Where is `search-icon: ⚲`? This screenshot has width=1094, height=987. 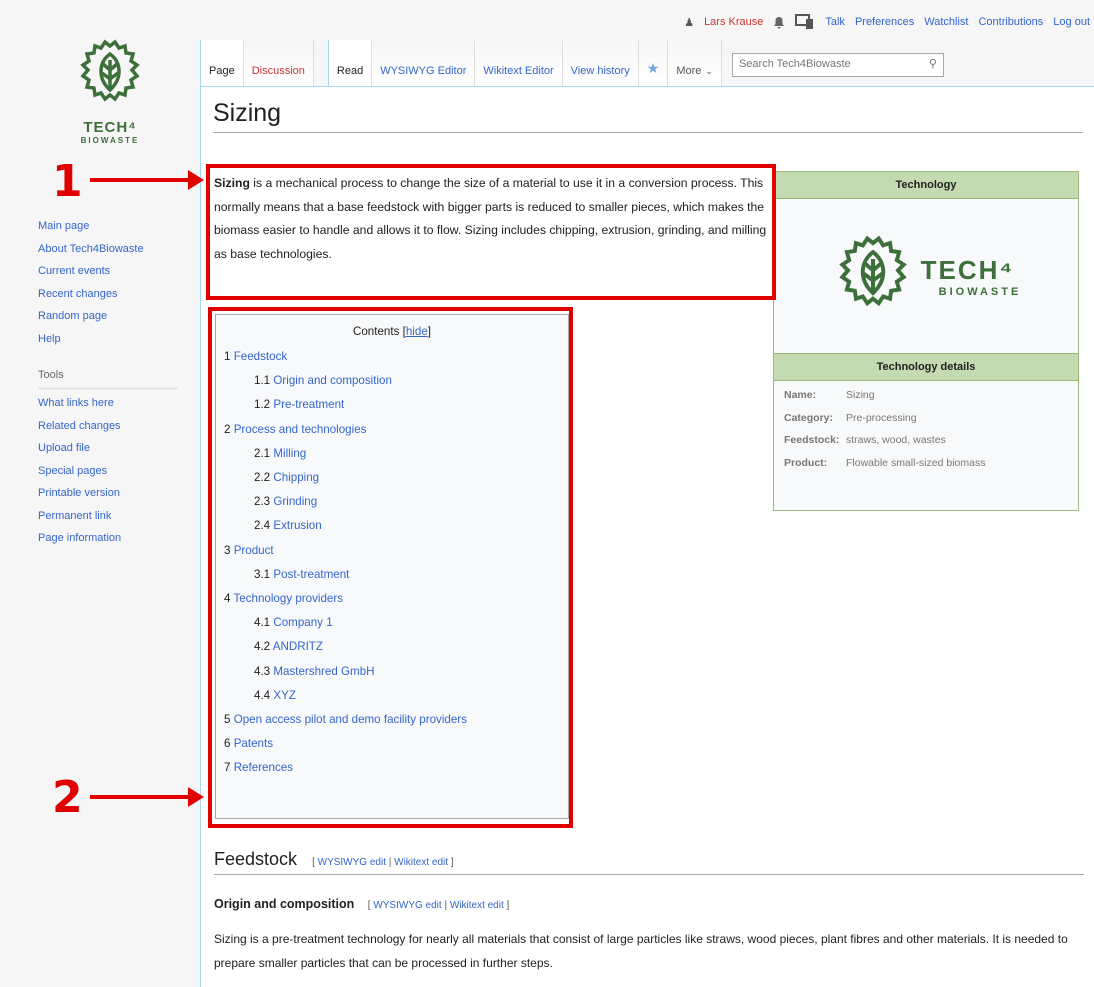
search-icon: ⚲ is located at coordinates (933, 63).